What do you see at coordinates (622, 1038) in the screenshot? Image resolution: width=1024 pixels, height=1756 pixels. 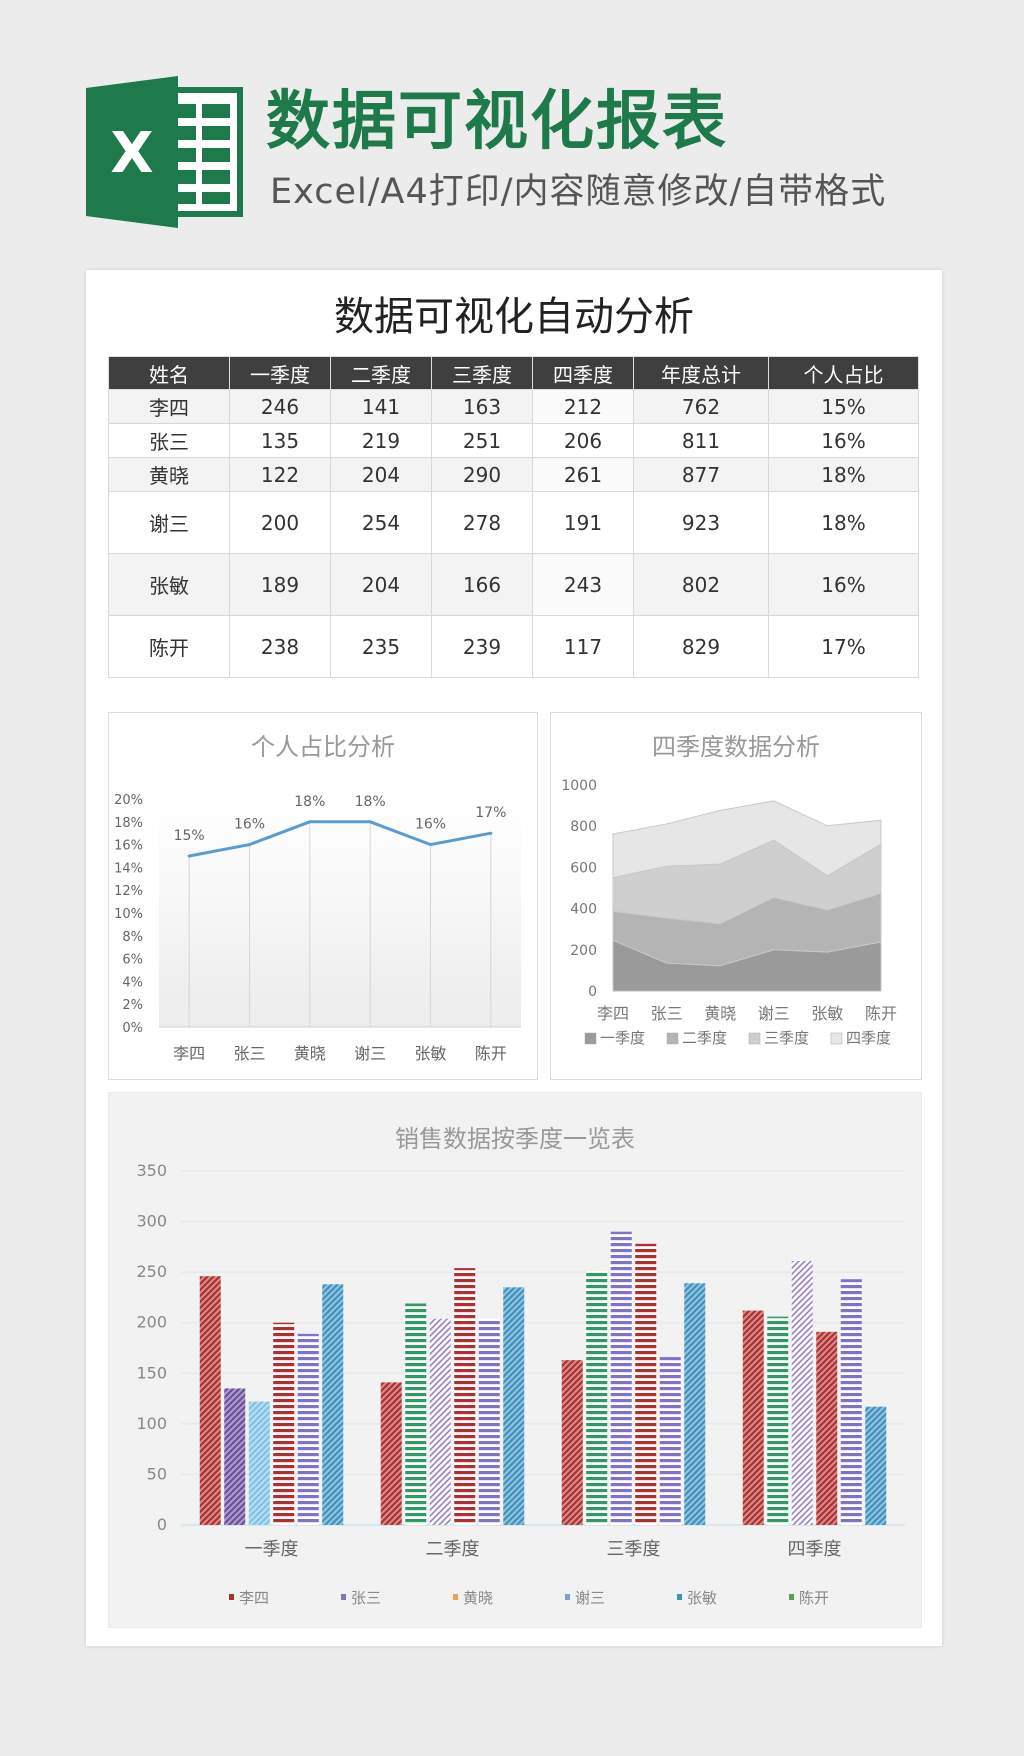 I see `legend-label: 一季度` at bounding box center [622, 1038].